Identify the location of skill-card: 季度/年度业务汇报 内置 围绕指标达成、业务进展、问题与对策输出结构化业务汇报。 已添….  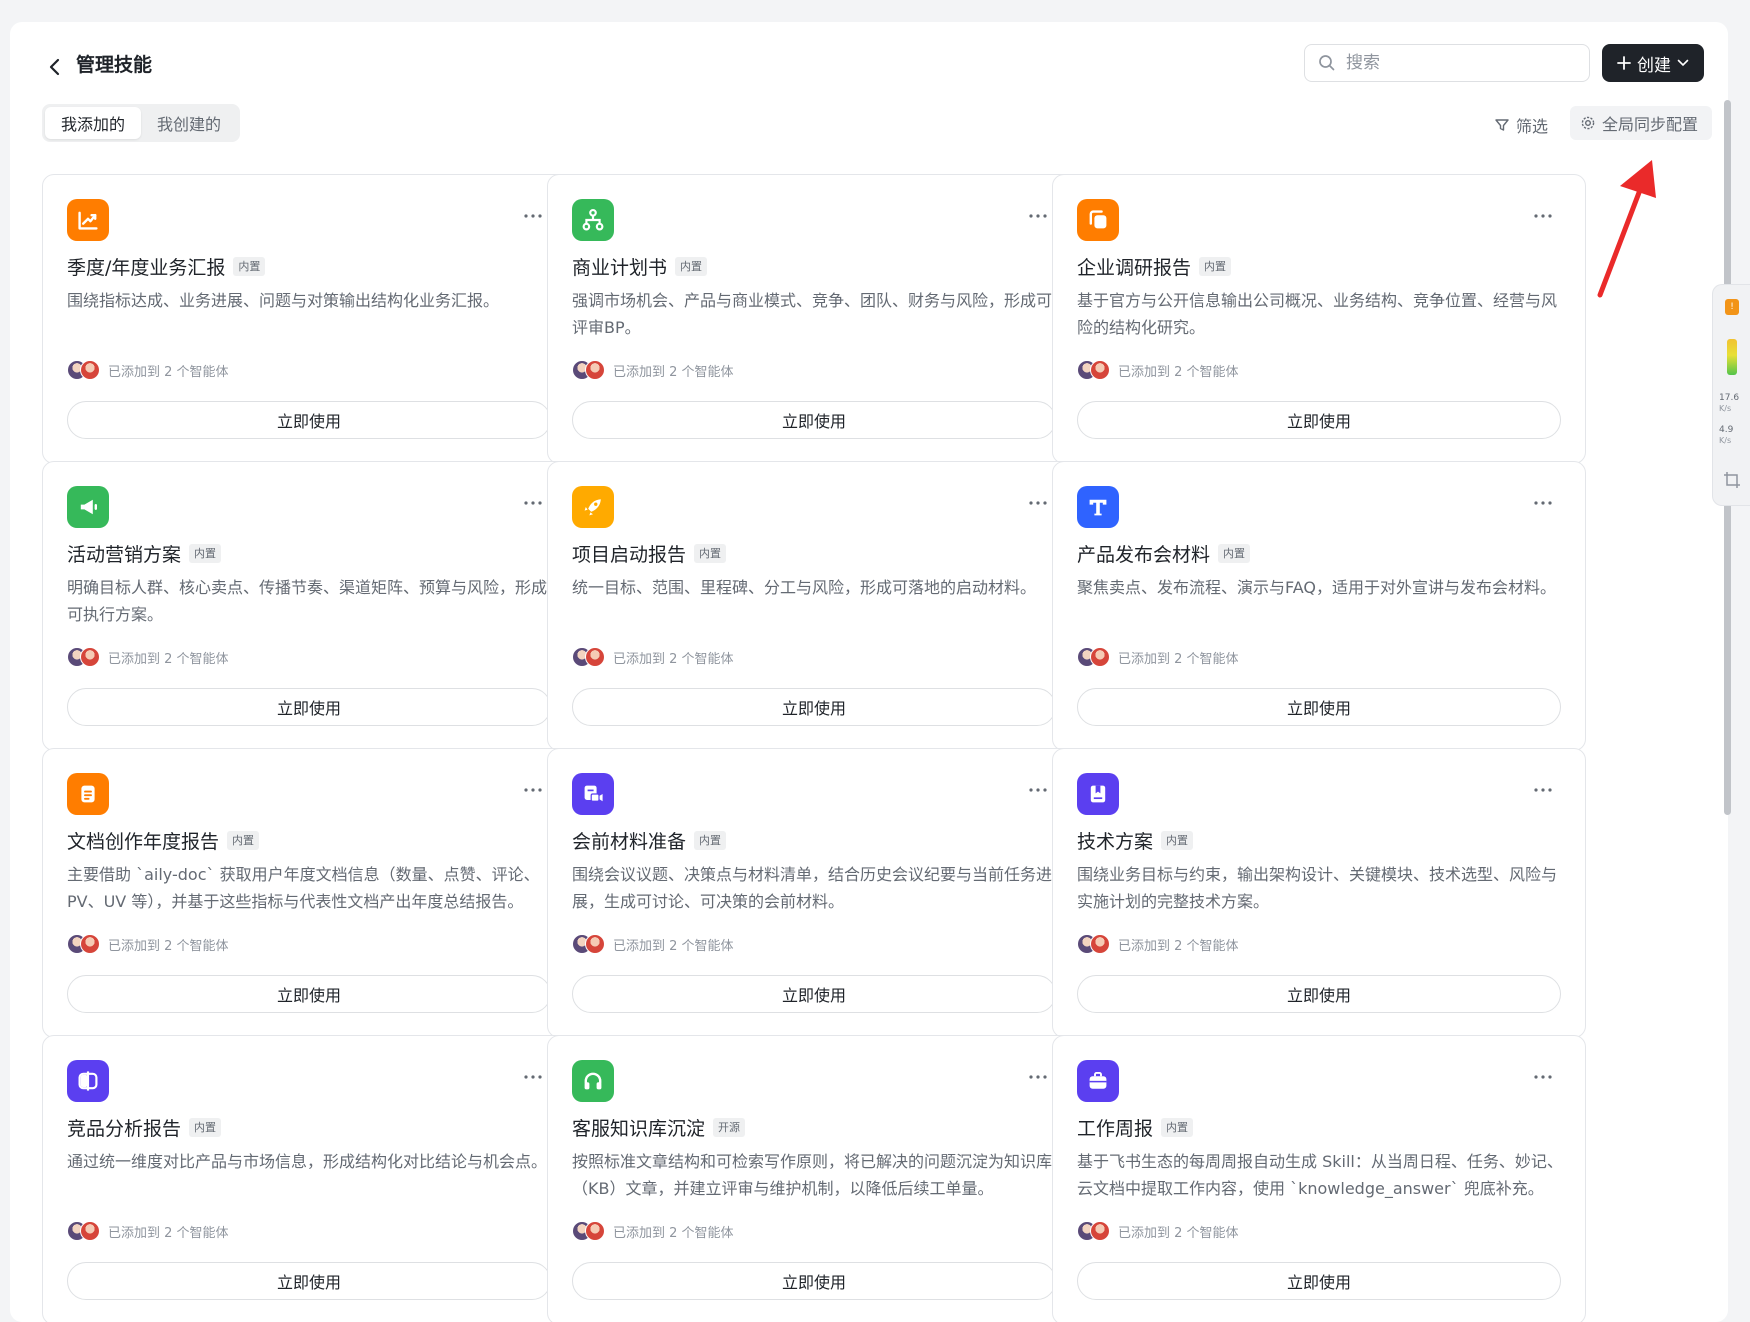
(309, 319).